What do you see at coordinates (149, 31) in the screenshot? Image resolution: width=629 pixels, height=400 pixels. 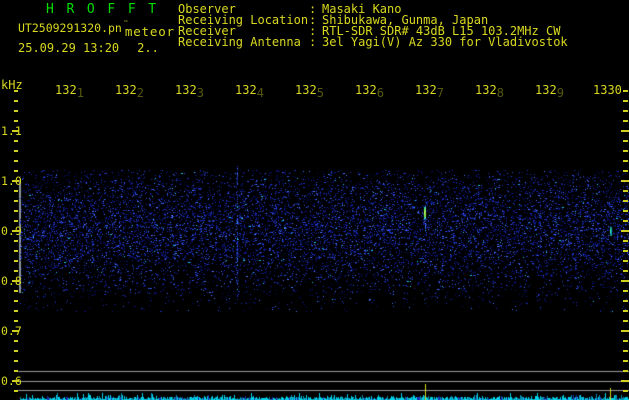 I see `observation-mode-label: meteor` at bounding box center [149, 31].